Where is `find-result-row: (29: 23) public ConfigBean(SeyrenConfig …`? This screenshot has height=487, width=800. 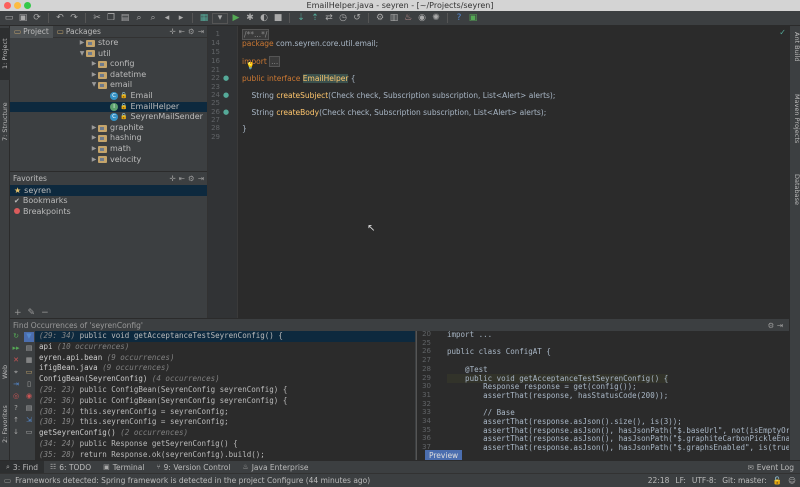 find-result-row: (29: 23) public ConfigBean(SeyrenConfig … is located at coordinates (225, 390).